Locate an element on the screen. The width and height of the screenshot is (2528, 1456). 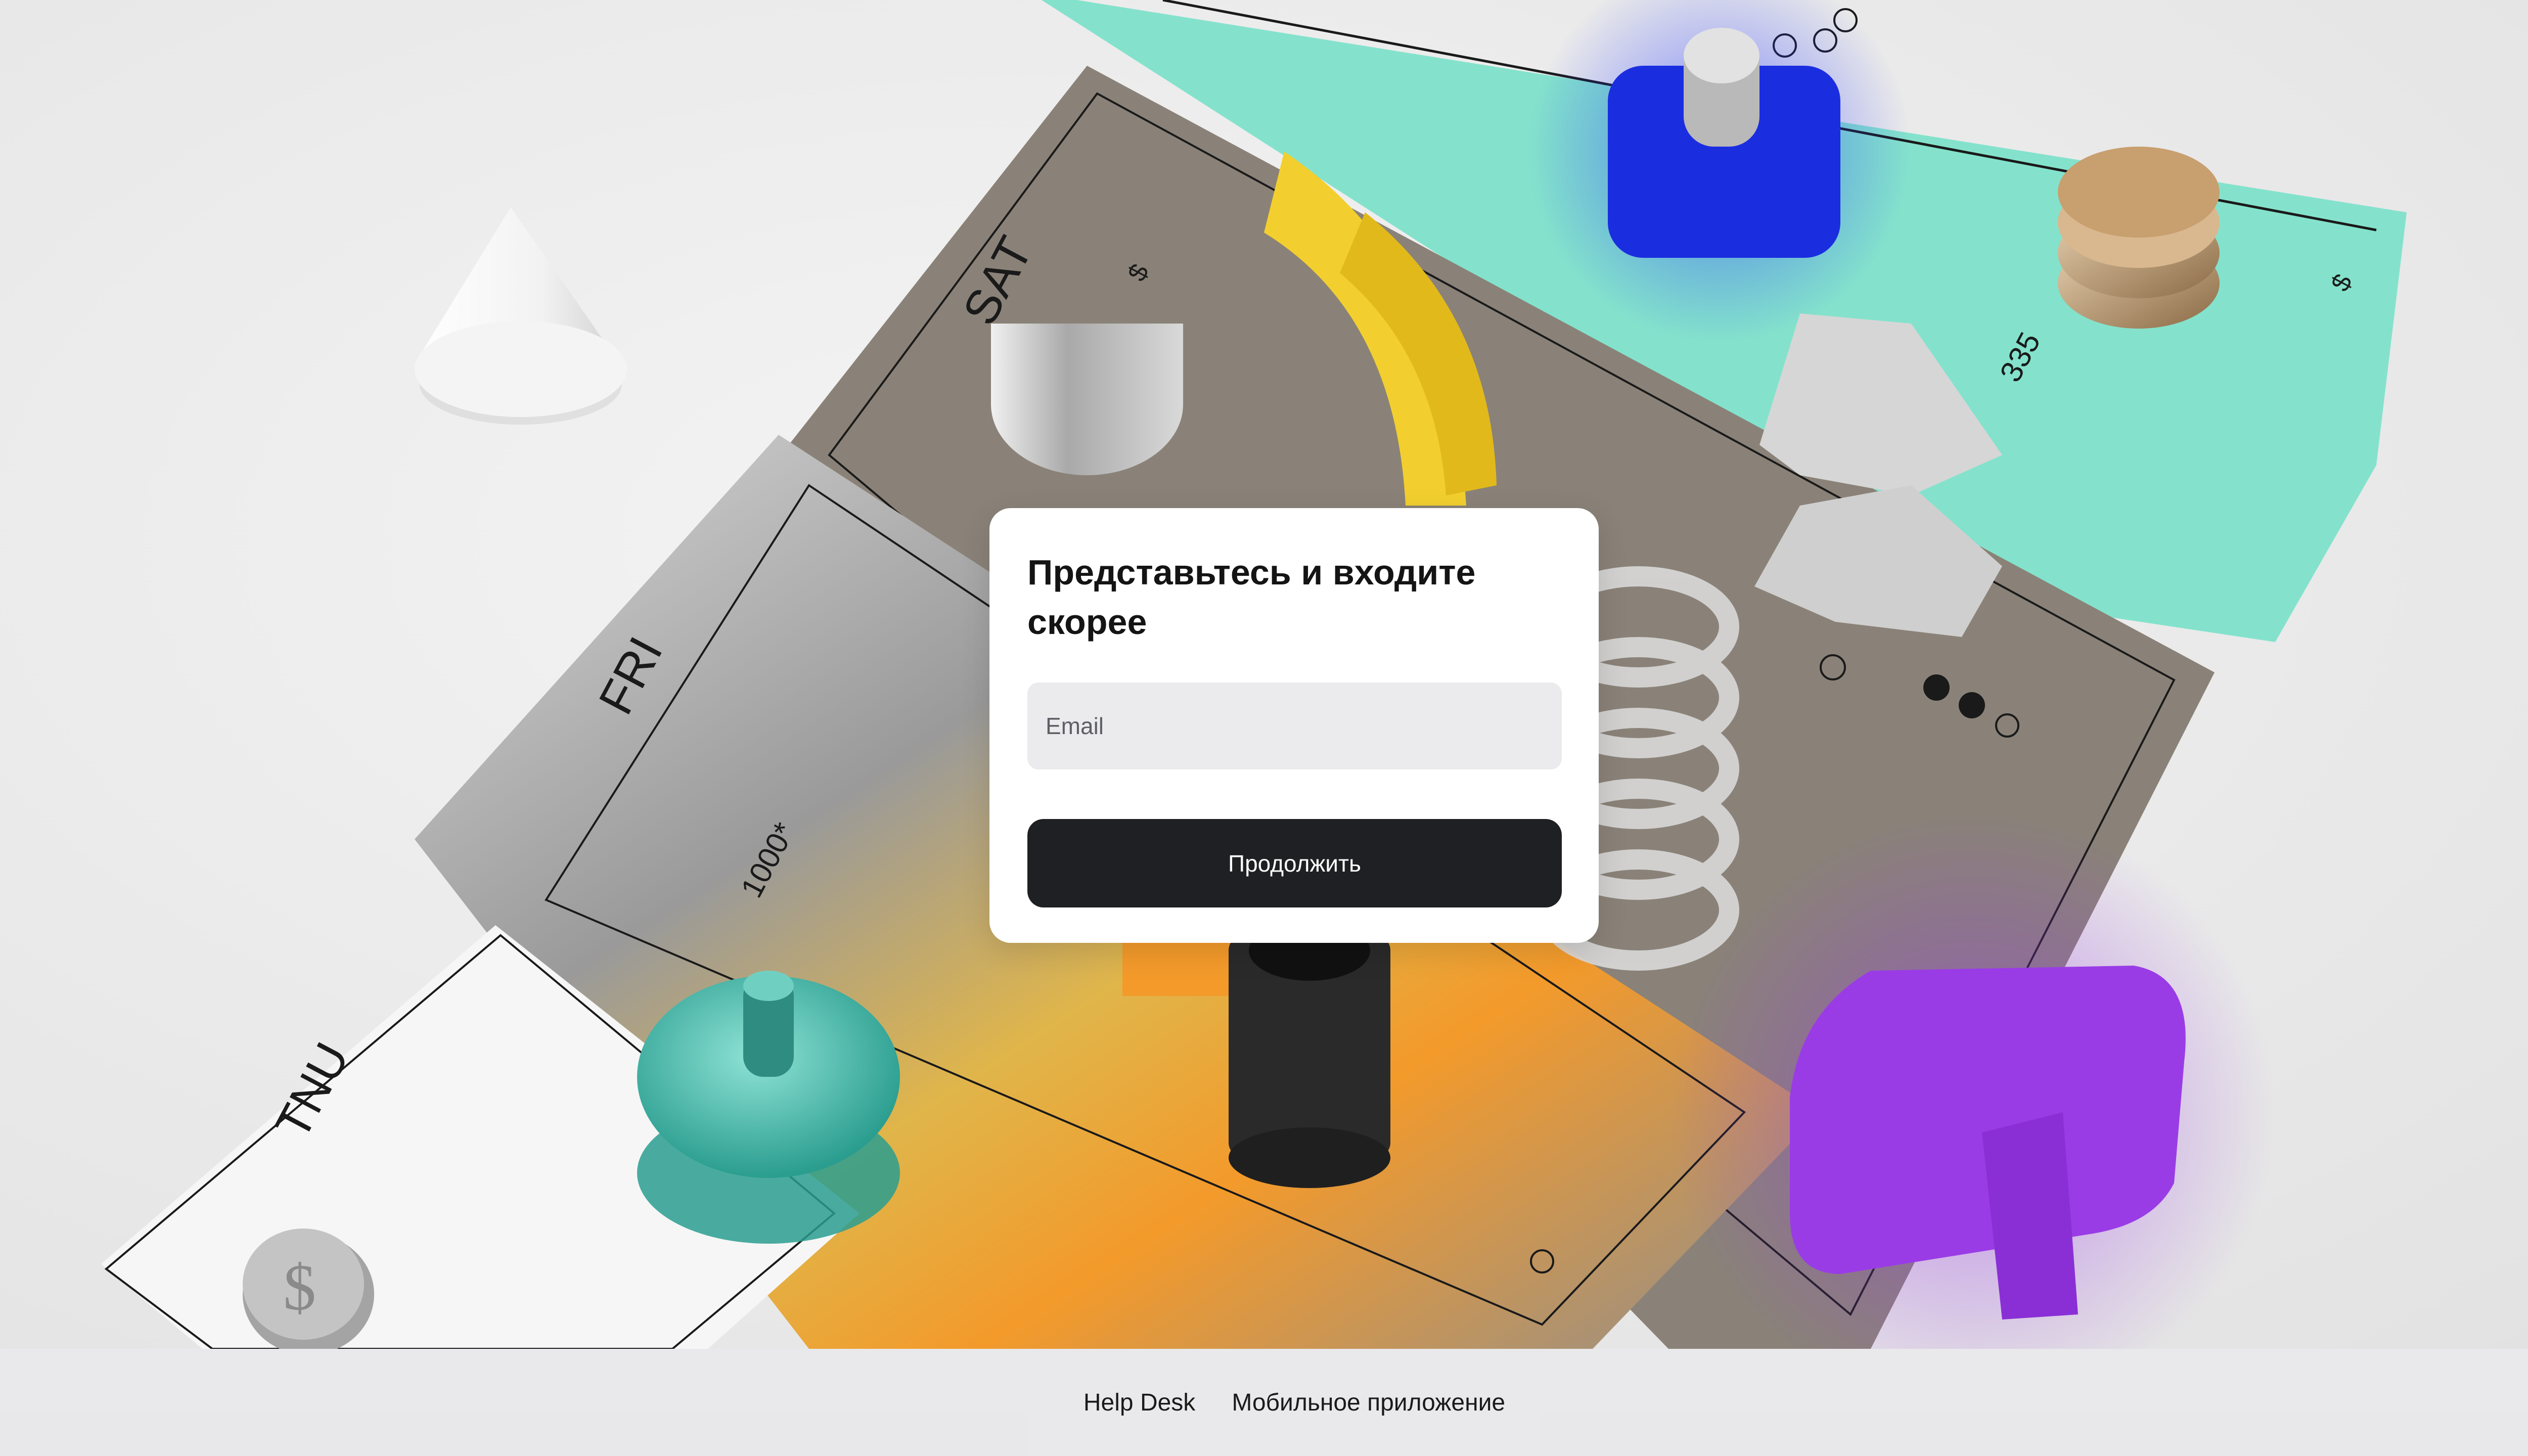
login-title: Представьтесь и входите скорее is located at coordinates (1252, 597).